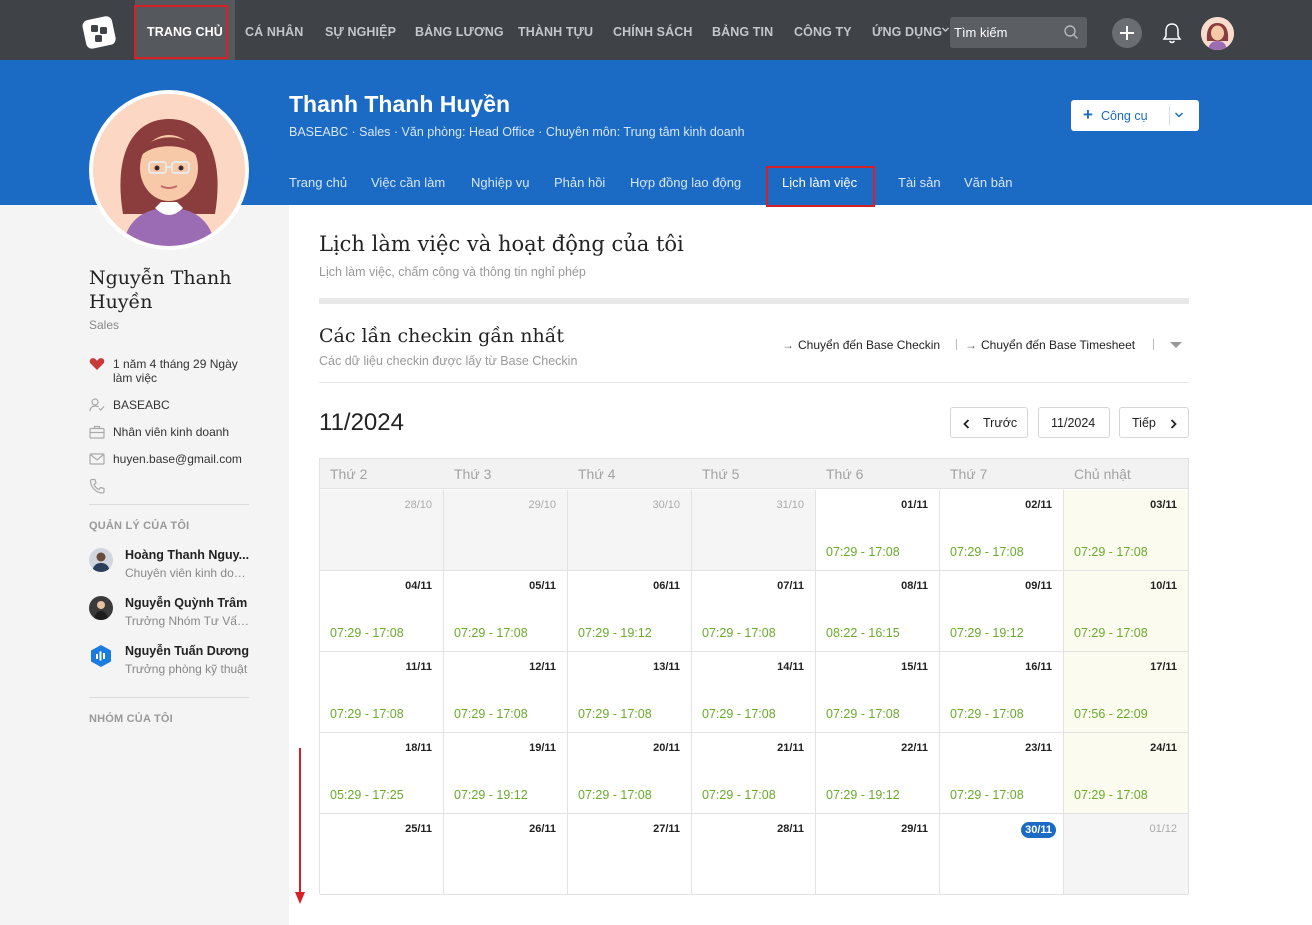 The image size is (1312, 925). I want to click on section-divider, so click(754, 301).